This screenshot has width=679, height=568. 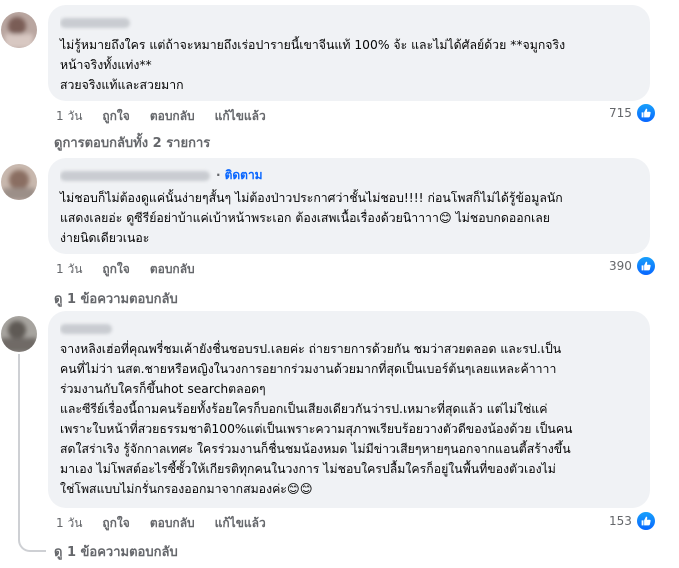 I want to click on comment-line: หน้าจริงทั้งแท่ง**, so click(x=106, y=65).